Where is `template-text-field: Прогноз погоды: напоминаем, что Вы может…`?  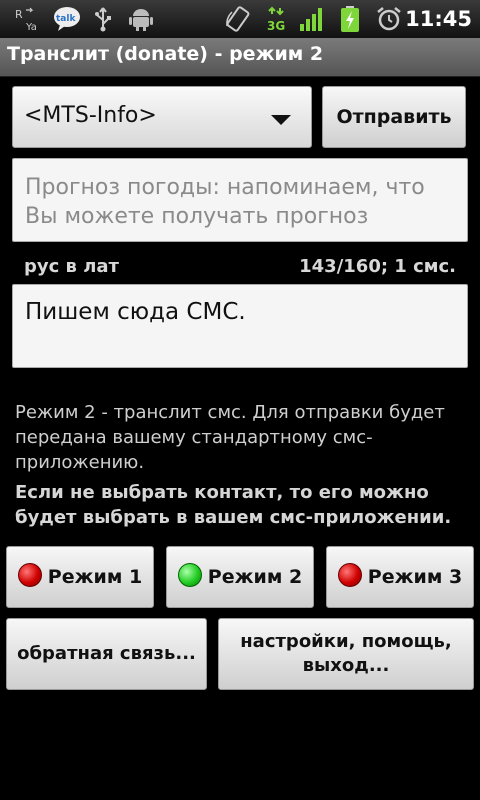 template-text-field: Прогноз погоды: напоминаем, что Вы может… is located at coordinates (240, 200).